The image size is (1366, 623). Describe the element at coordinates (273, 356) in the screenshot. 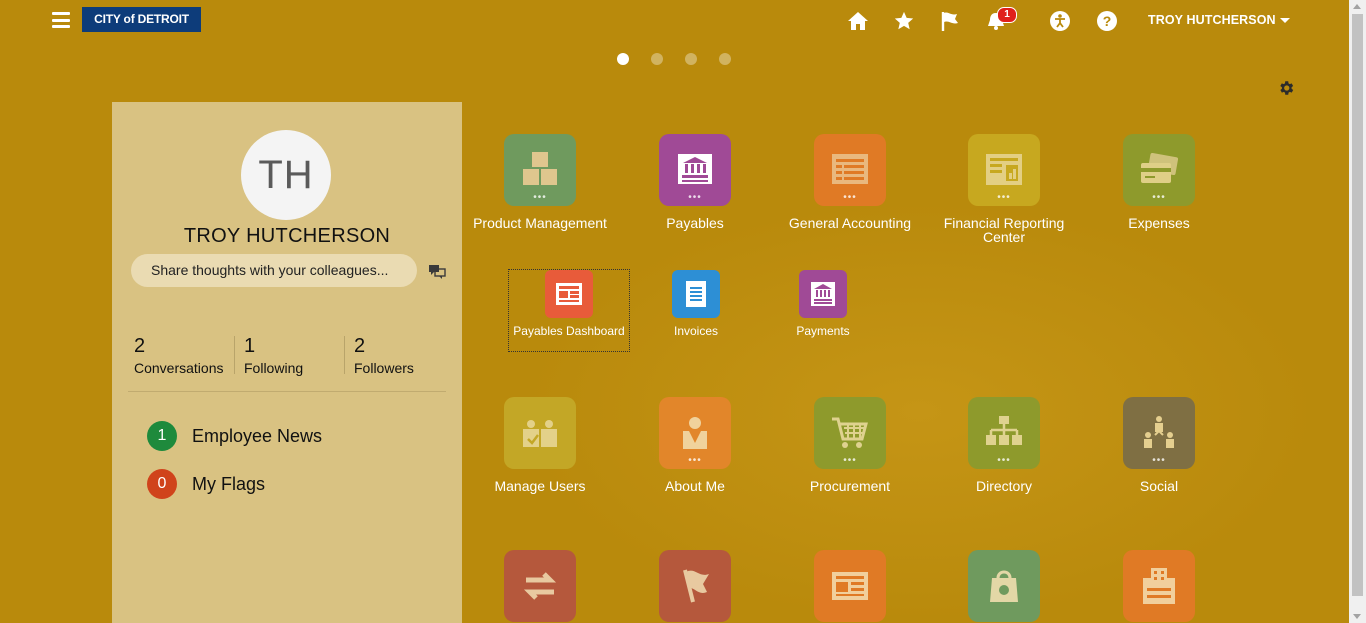

I see `stat-following: 1 Following` at that location.